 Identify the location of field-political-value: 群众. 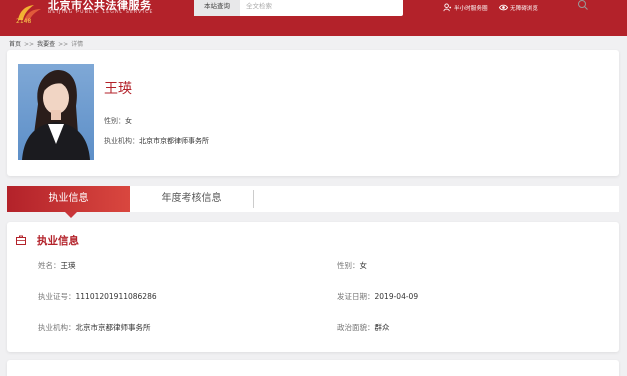
(382, 327).